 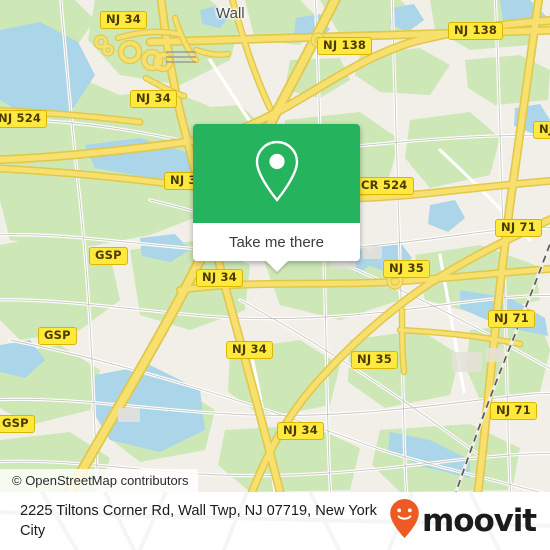 What do you see at coordinates (541, 130) in the screenshot?
I see `road-shield-nj: NJ` at bounding box center [541, 130].